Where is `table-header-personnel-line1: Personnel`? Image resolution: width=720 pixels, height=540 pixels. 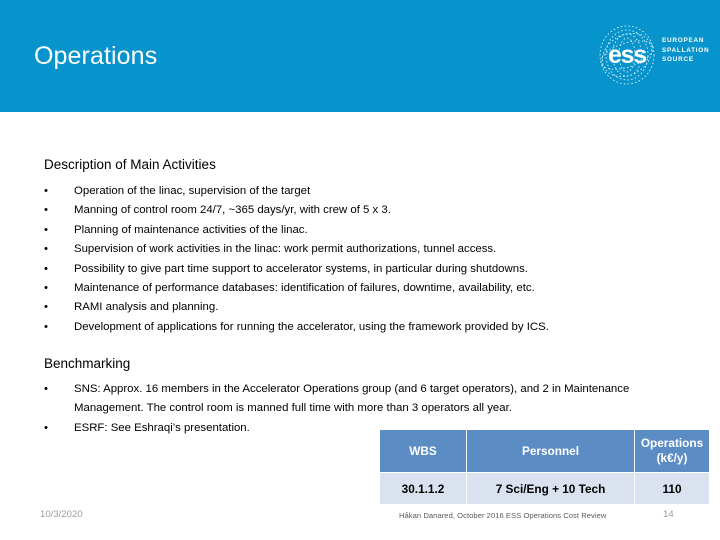
table-header-personnel-line1: Personnel is located at coordinates (550, 450).